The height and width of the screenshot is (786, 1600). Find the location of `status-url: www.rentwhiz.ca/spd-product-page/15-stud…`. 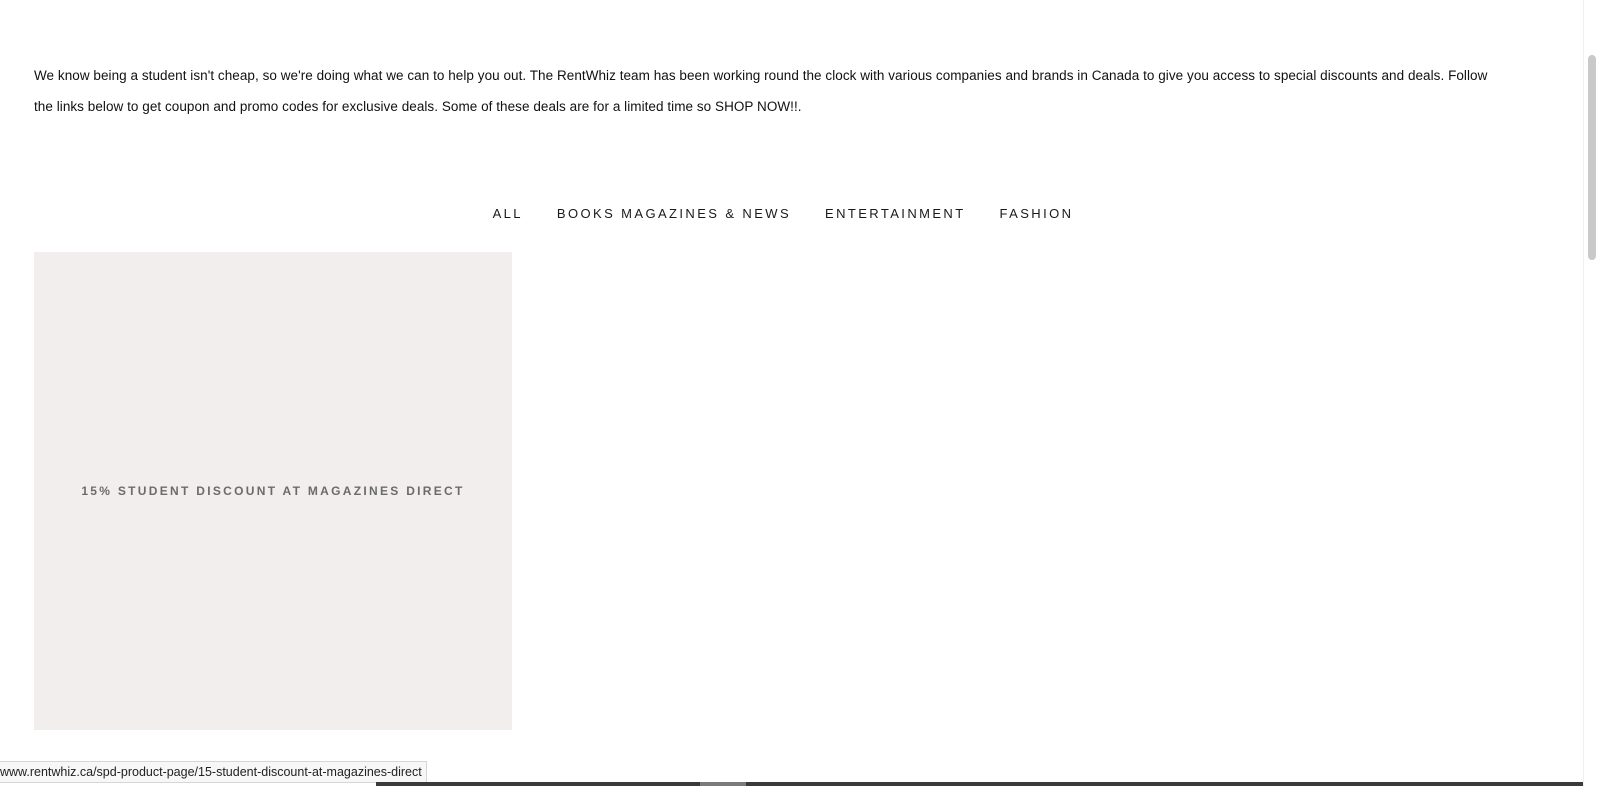

status-url: www.rentwhiz.ca/spd-product-page/15-stud… is located at coordinates (211, 772).